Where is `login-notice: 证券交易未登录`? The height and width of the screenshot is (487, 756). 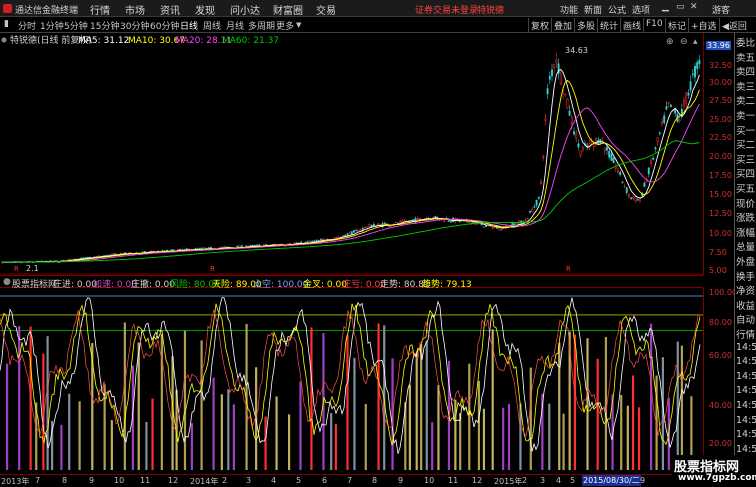
login-notice: 证券交易未登录 is located at coordinates (446, 9).